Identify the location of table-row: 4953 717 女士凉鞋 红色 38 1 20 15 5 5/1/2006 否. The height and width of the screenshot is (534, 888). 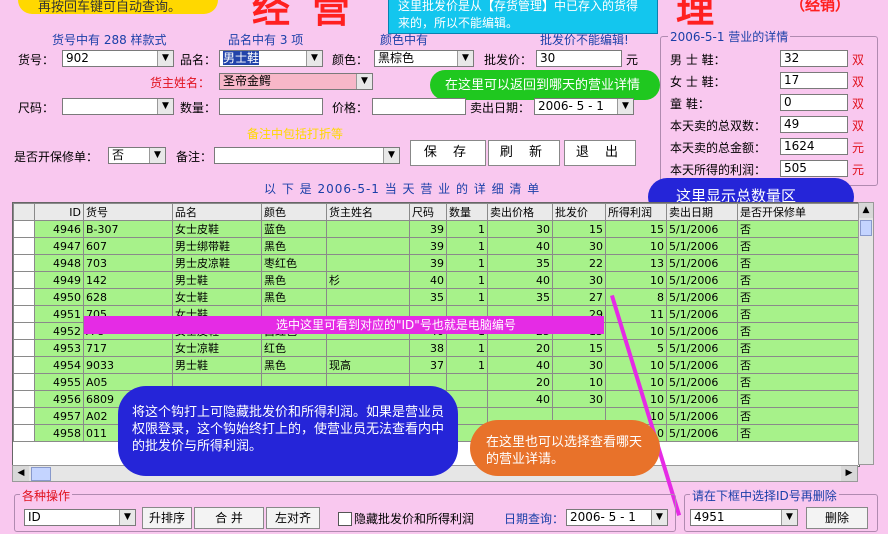
(436, 348).